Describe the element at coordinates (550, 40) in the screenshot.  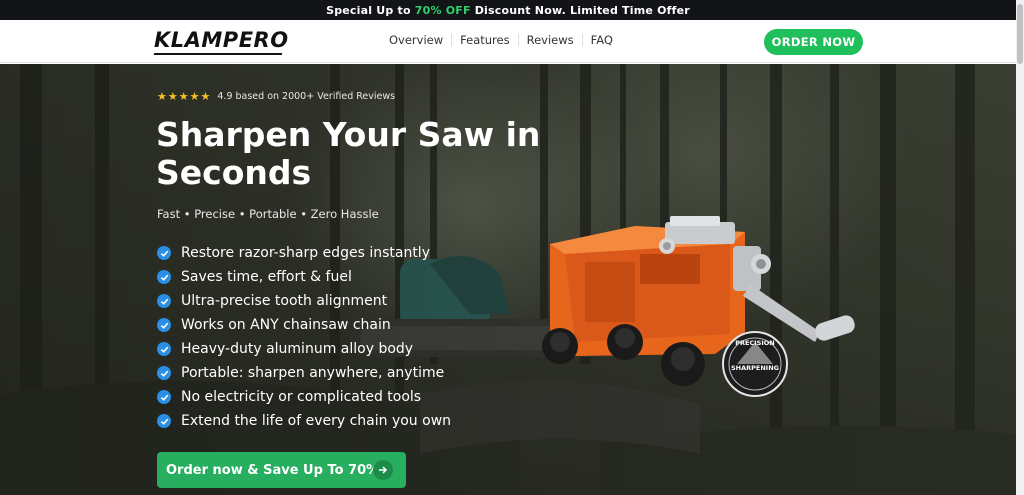
I see `nav-item-reviews: Reviews` at that location.